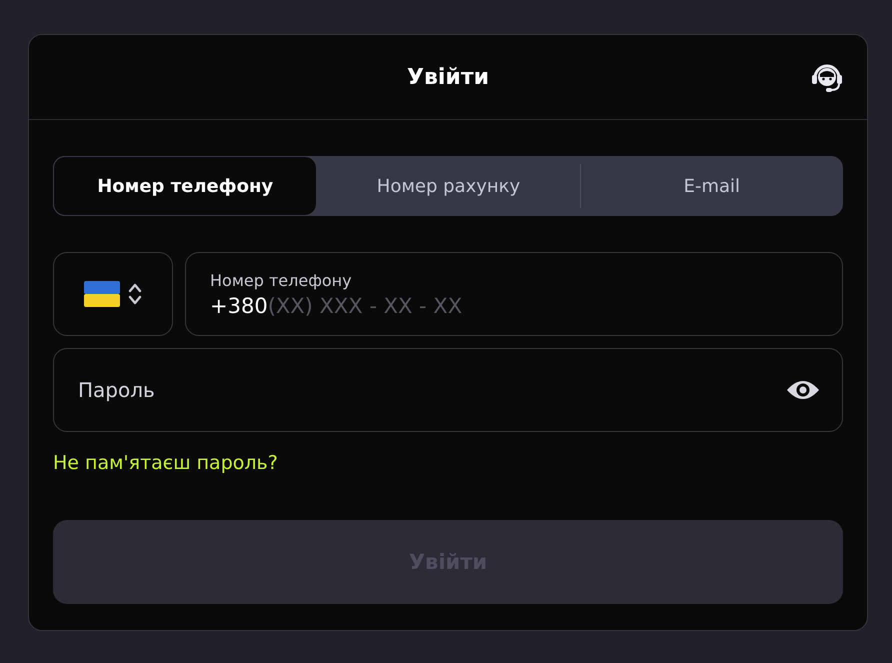 This screenshot has height=663, width=892. I want to click on show-password-button, so click(803, 390).